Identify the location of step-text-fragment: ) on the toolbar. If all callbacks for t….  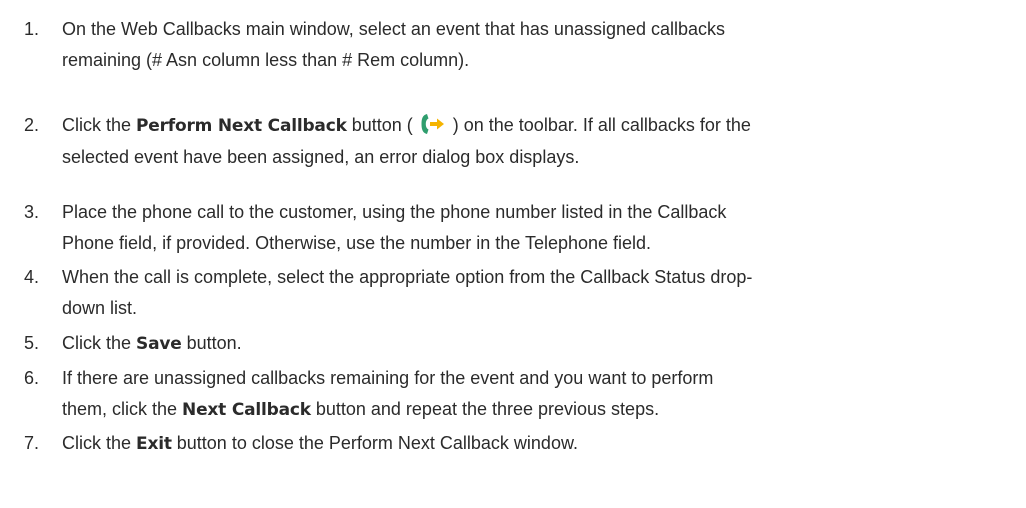
(599, 125).